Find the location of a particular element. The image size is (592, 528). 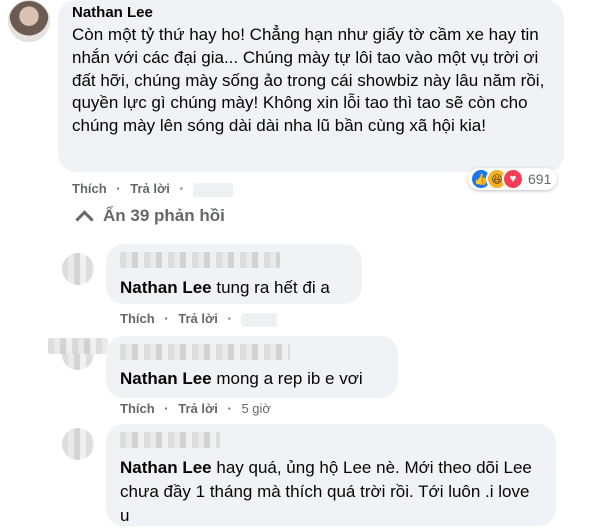

reply-actions: Thích · Trả lời · 5 giờ is located at coordinates (195, 408).